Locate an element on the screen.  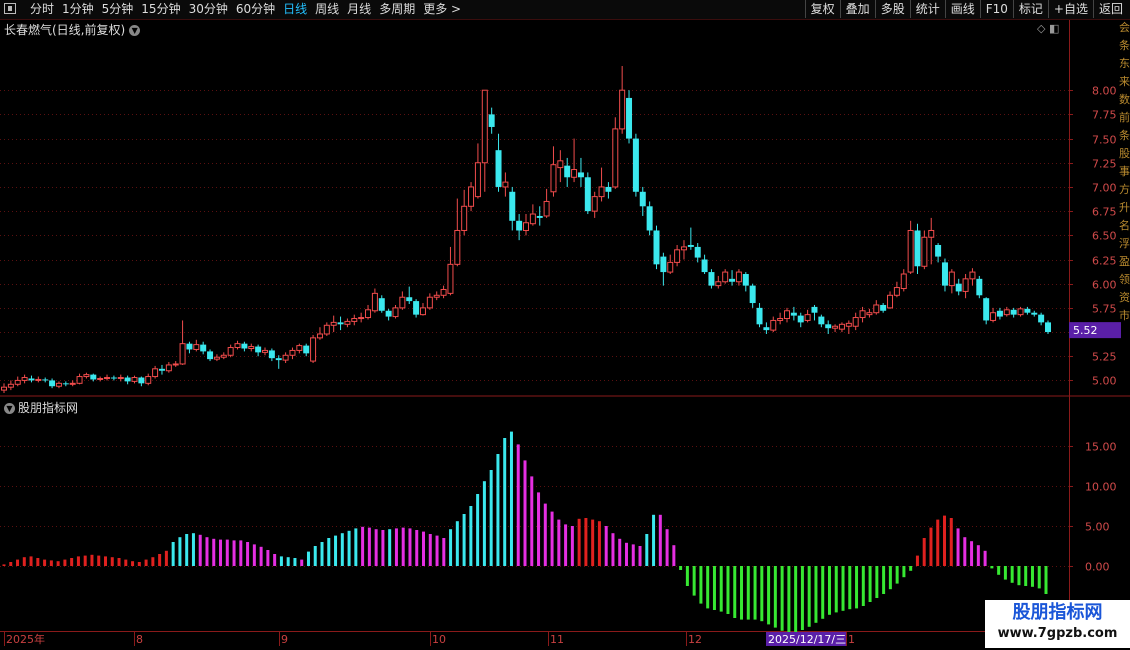
strip-char-14: 领 is located at coordinates (1124, 280).